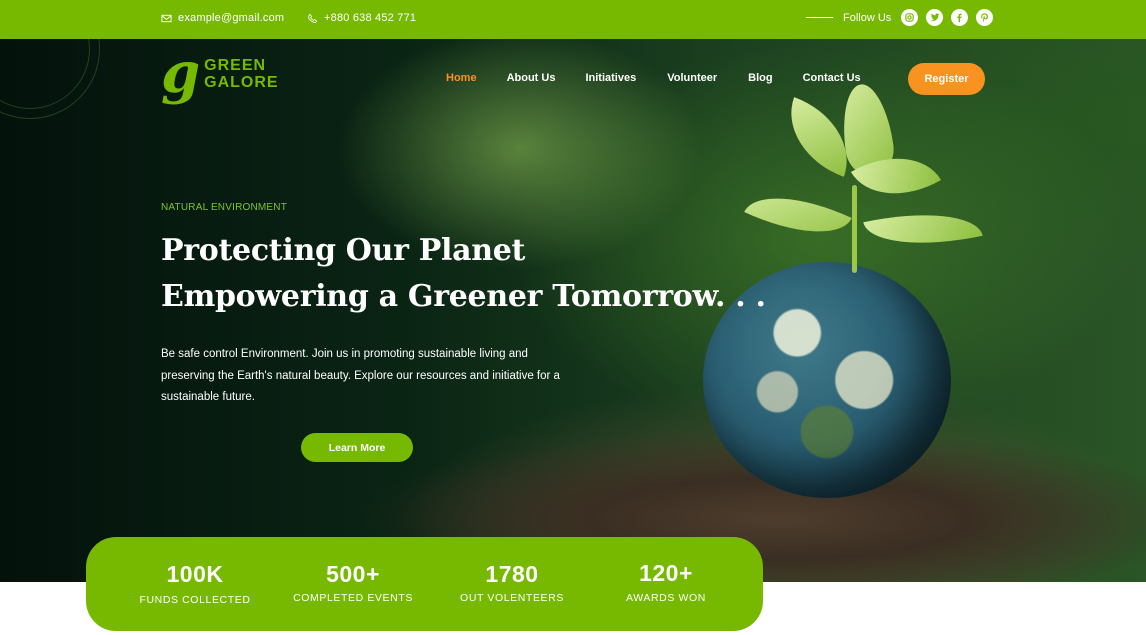  I want to click on email-contact: example@gmail.com, so click(222, 18).